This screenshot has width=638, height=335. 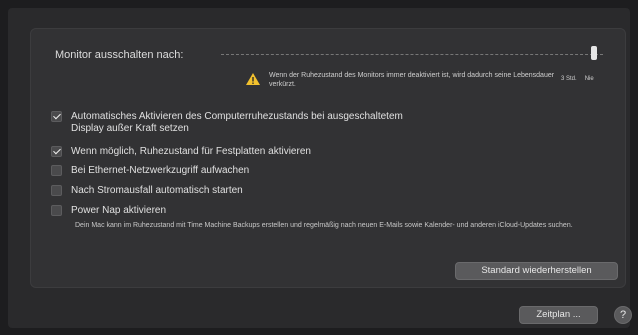 I want to click on option-wake-ethernet: Bei Ethernet-Netzwerkzugriff aufwachen, so click(x=150, y=171).